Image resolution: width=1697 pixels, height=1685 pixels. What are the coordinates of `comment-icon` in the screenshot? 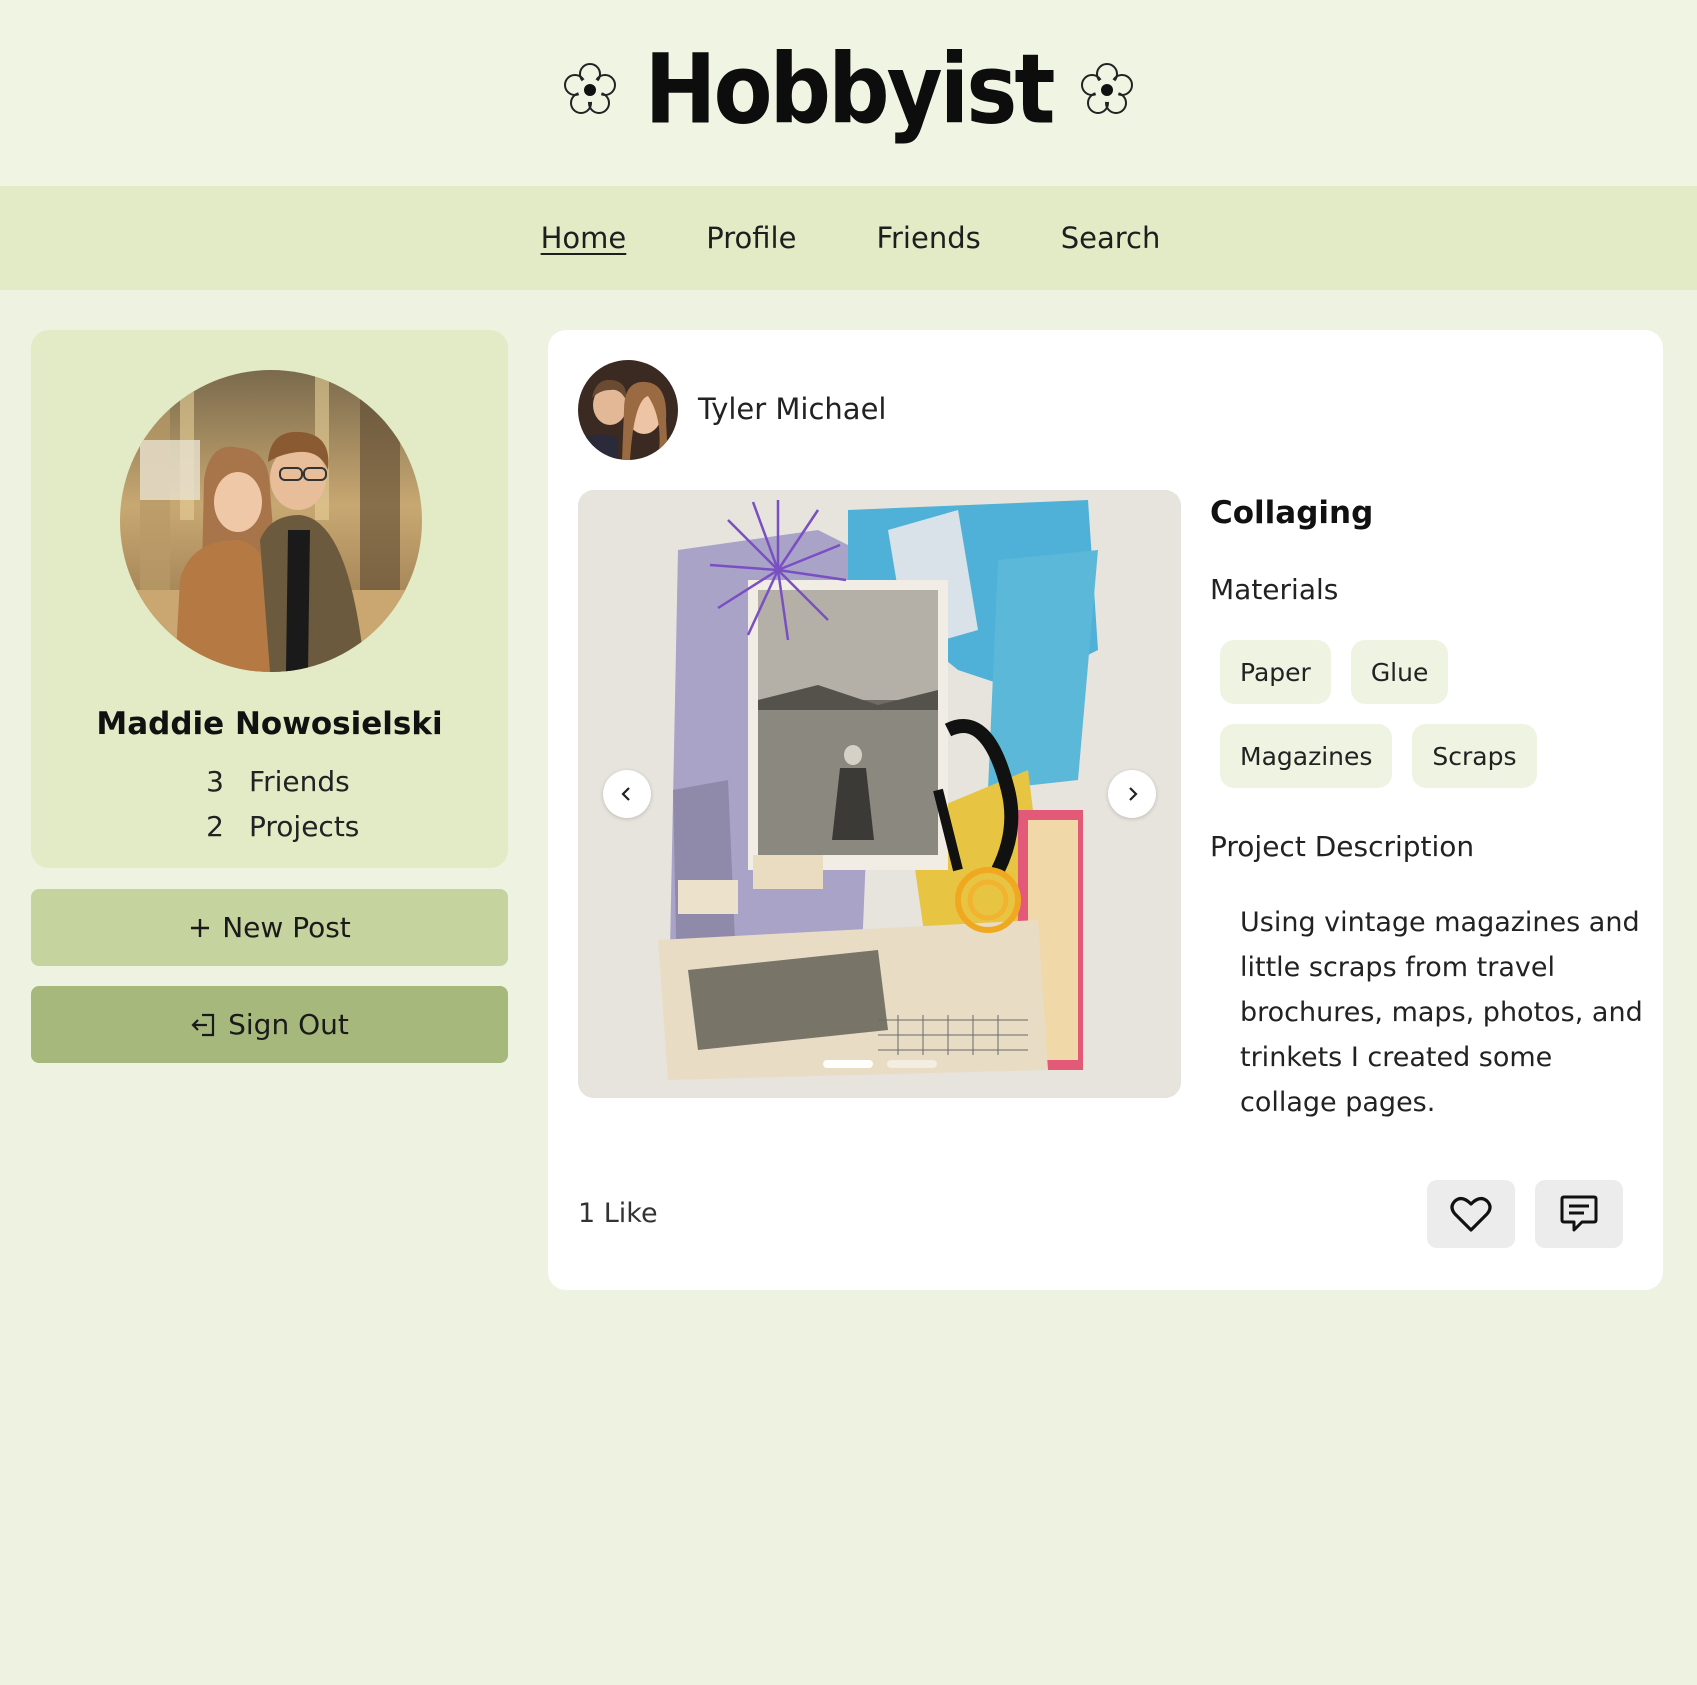 It's located at (1579, 1213).